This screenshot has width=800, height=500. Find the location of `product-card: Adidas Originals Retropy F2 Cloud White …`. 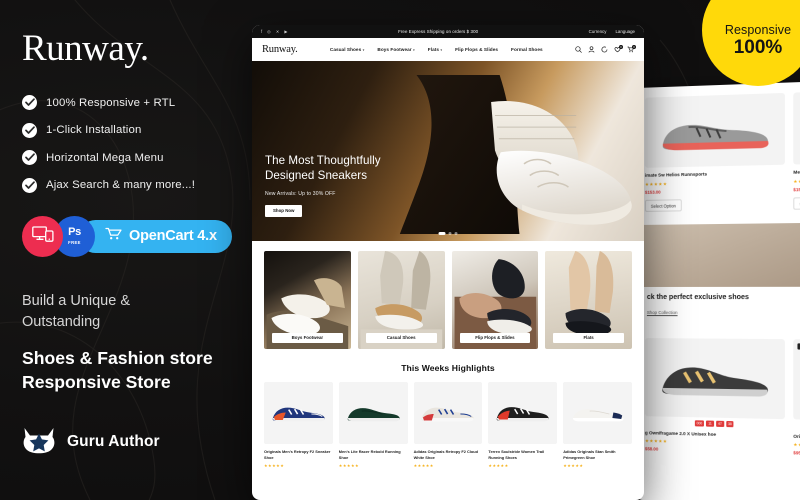

product-card: Adidas Originals Retropy F2 Cloud White … is located at coordinates (448, 425).